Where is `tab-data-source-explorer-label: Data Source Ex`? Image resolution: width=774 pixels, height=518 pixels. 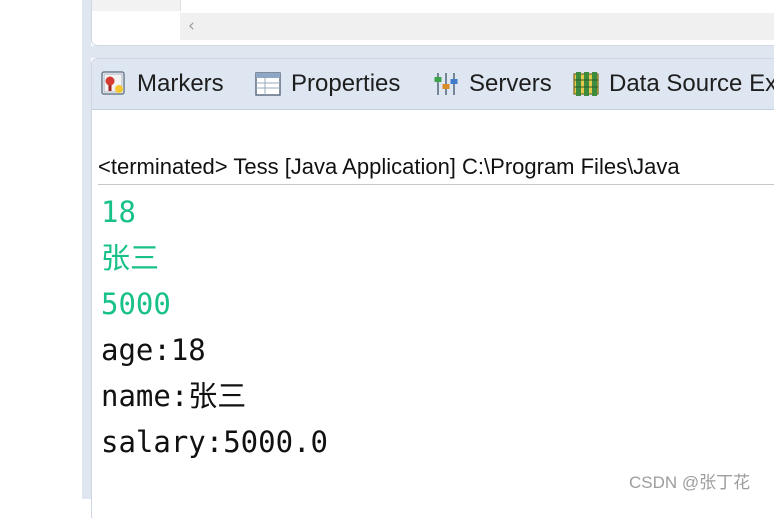 tab-data-source-explorer-label: Data Source Ex is located at coordinates (691, 83).